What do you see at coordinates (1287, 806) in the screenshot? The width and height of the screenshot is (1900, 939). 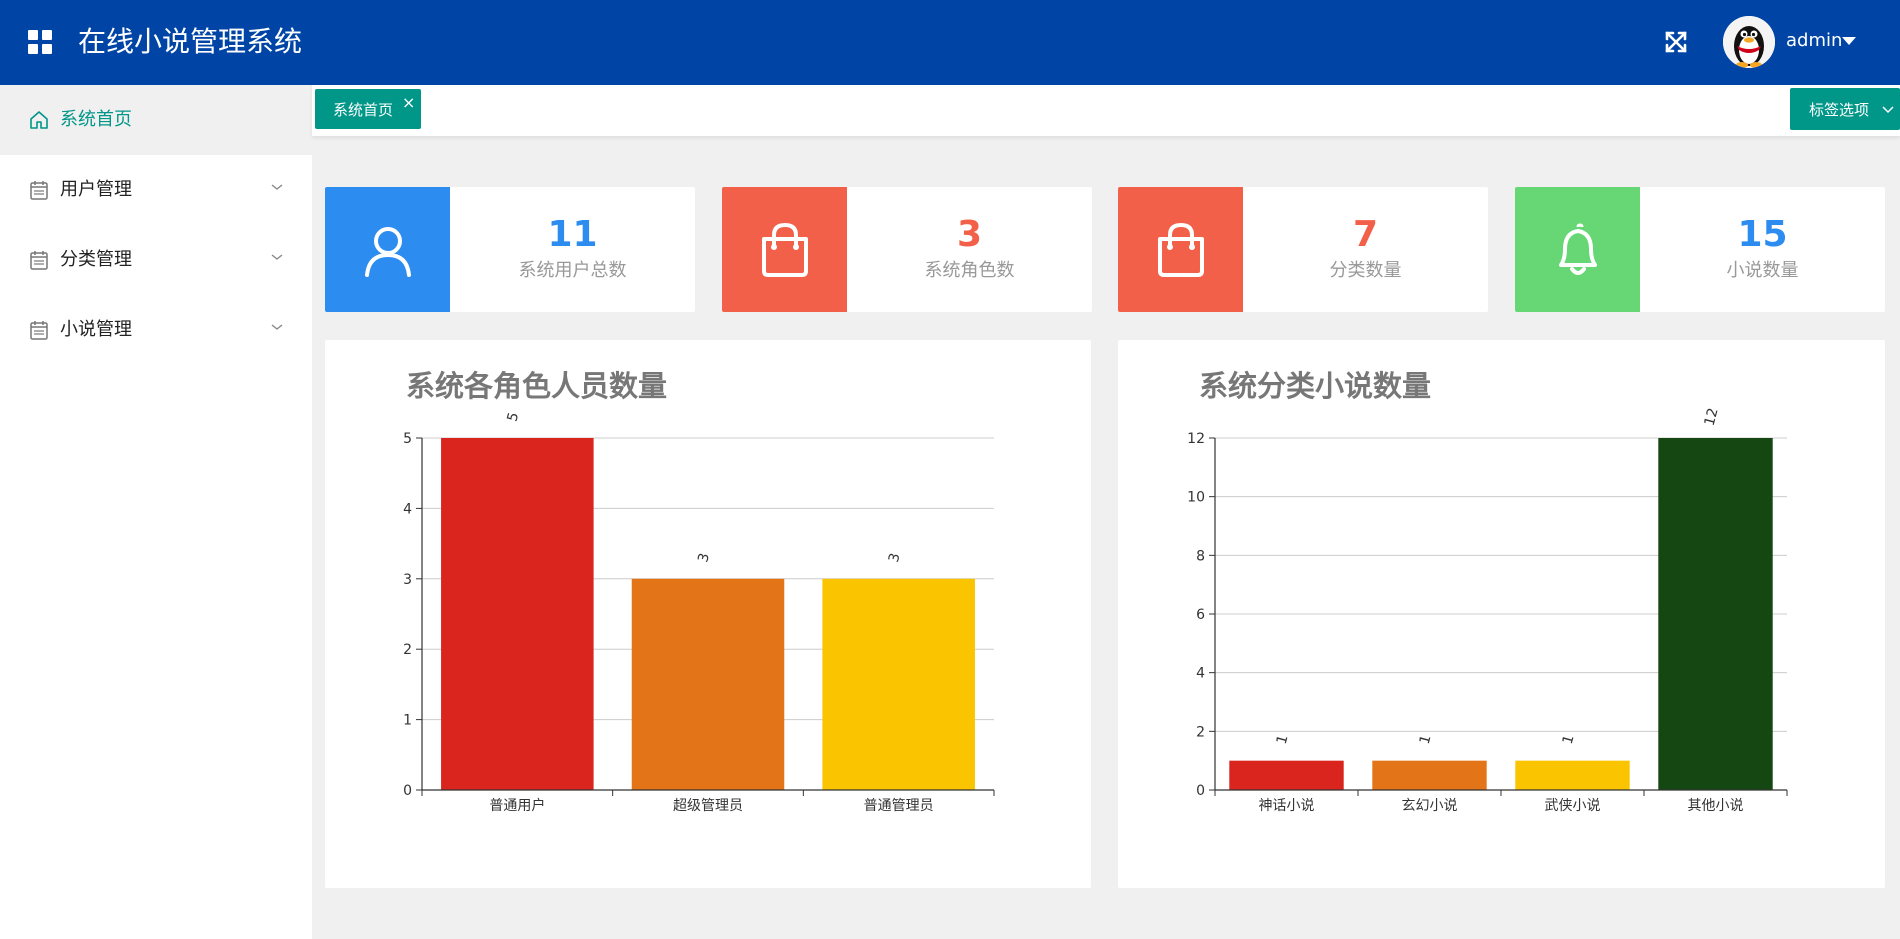 I see `x-tick-label: 神话小说` at bounding box center [1287, 806].